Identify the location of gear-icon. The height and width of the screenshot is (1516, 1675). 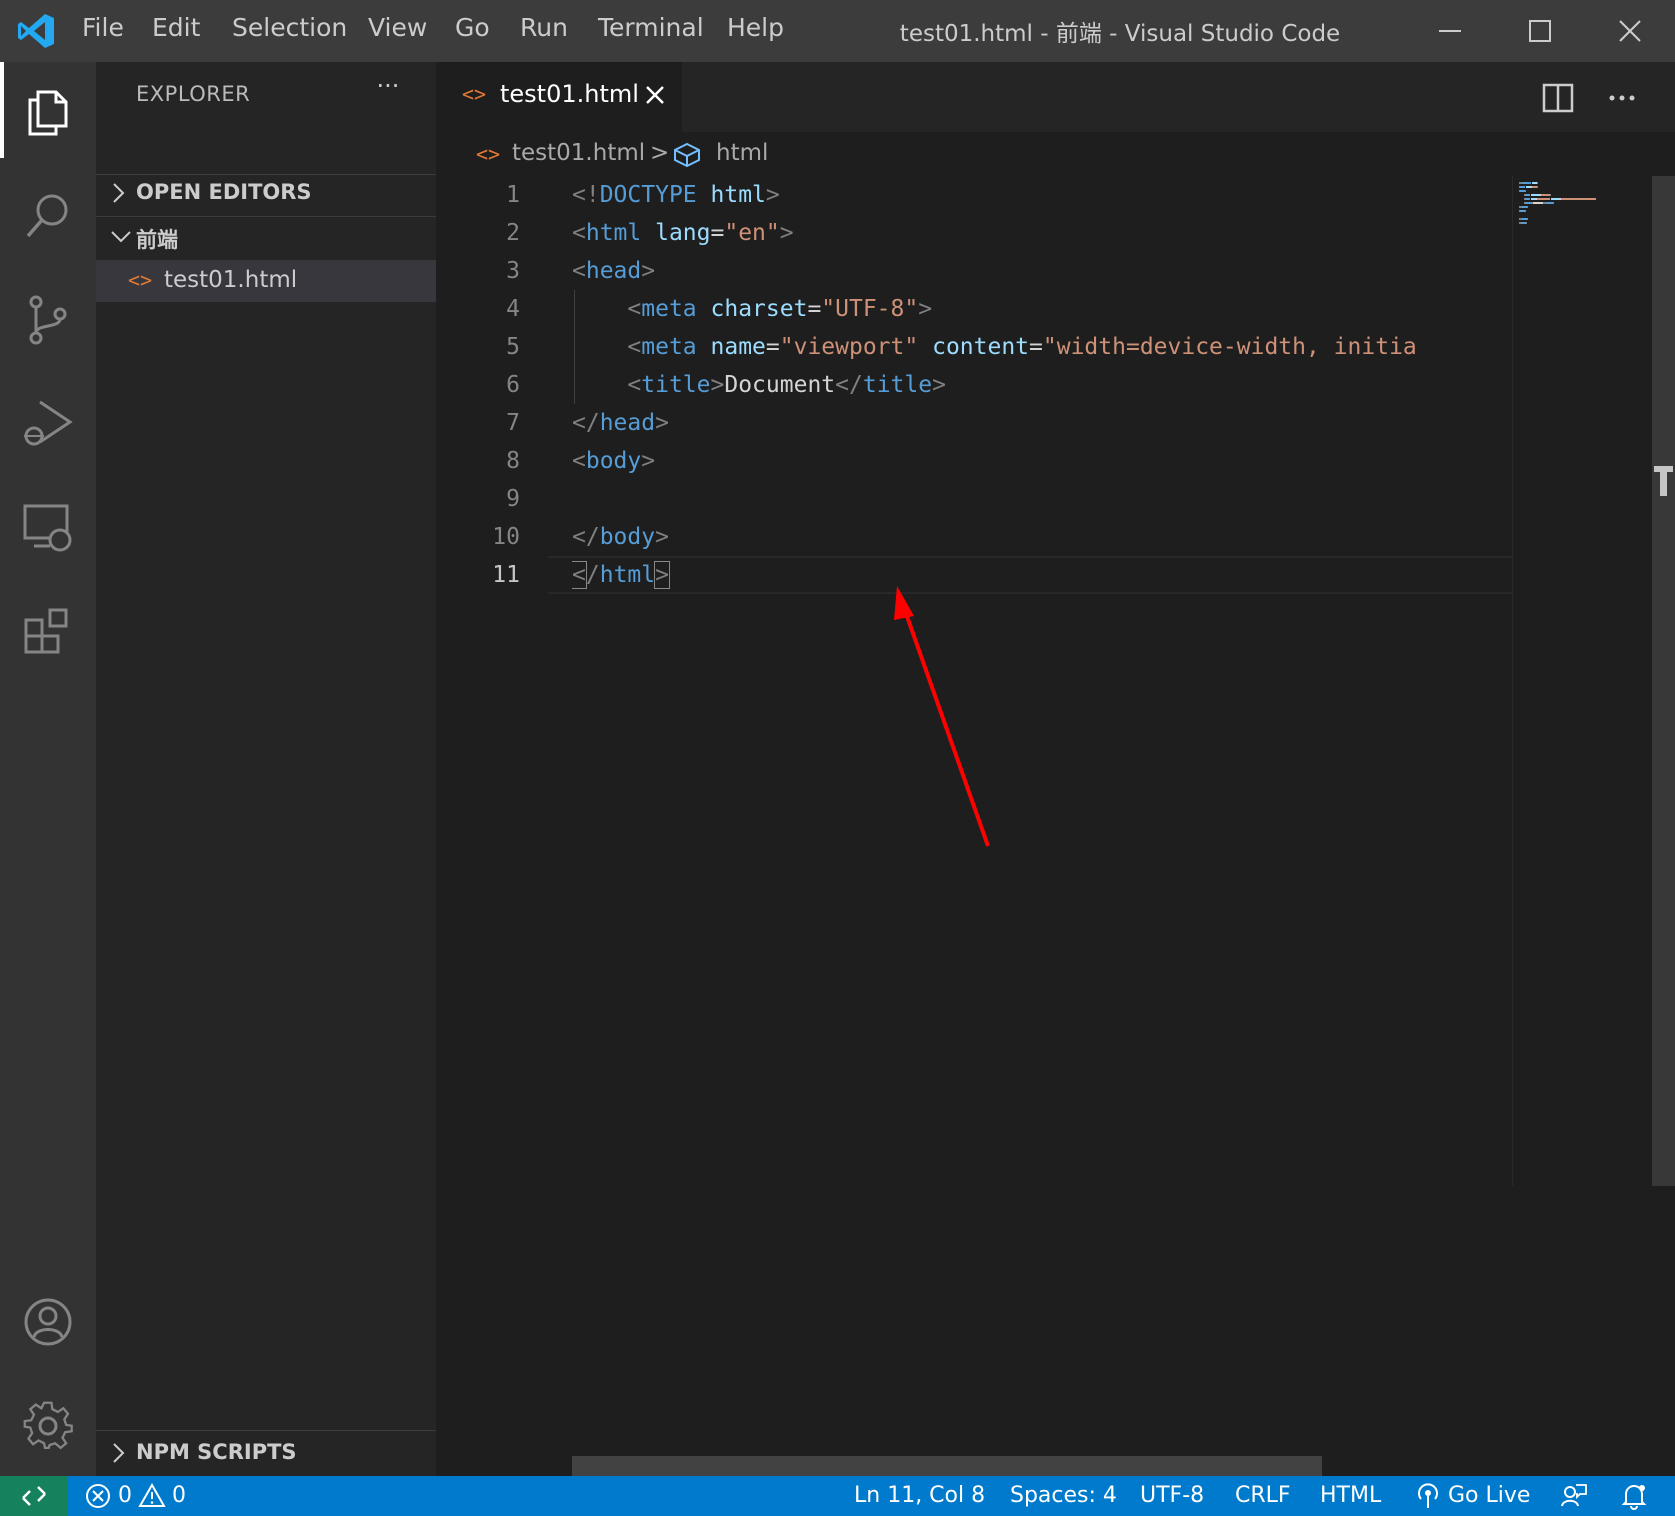
(48, 1425).